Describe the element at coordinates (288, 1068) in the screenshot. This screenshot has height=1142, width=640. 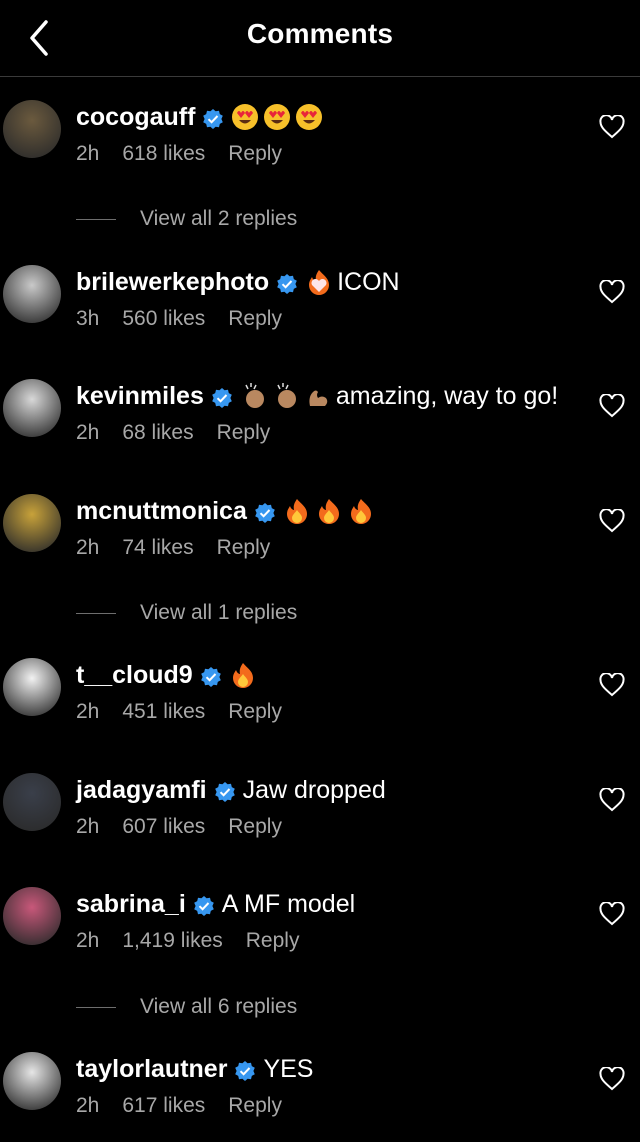
I see `comment-text: YES` at that location.